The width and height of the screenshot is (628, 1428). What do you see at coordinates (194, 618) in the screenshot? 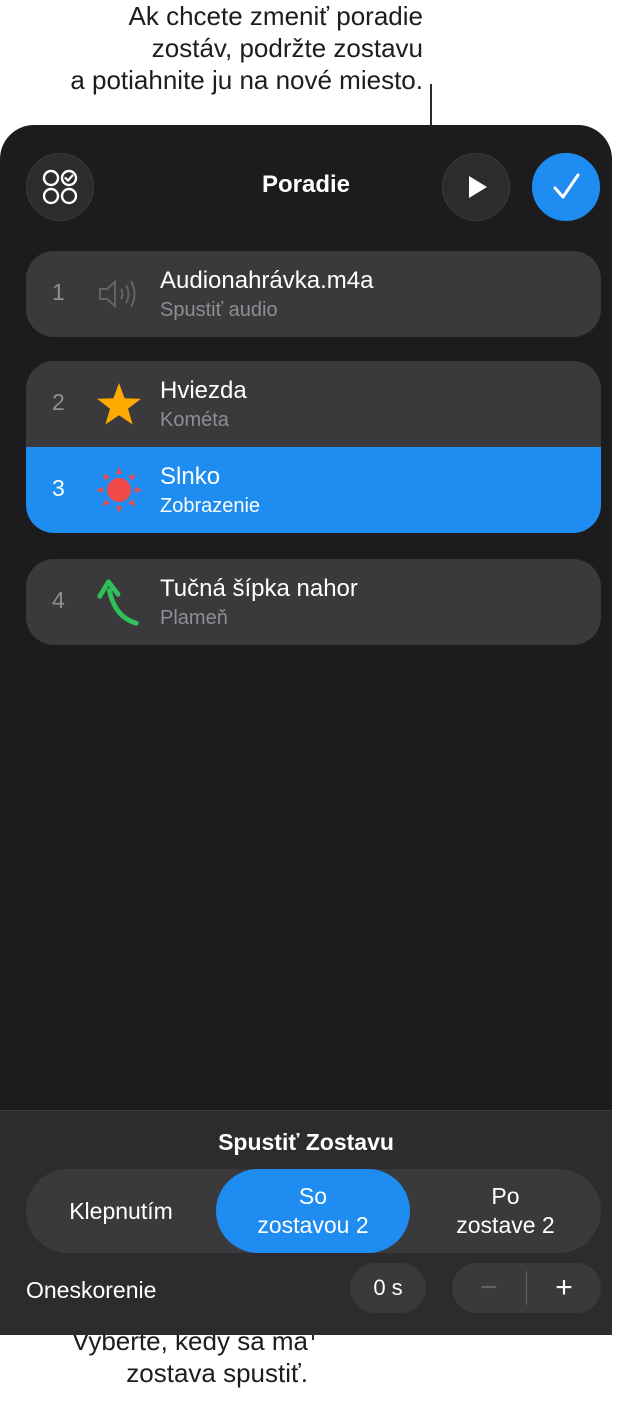
I see `build-subtitle: Plameň` at bounding box center [194, 618].